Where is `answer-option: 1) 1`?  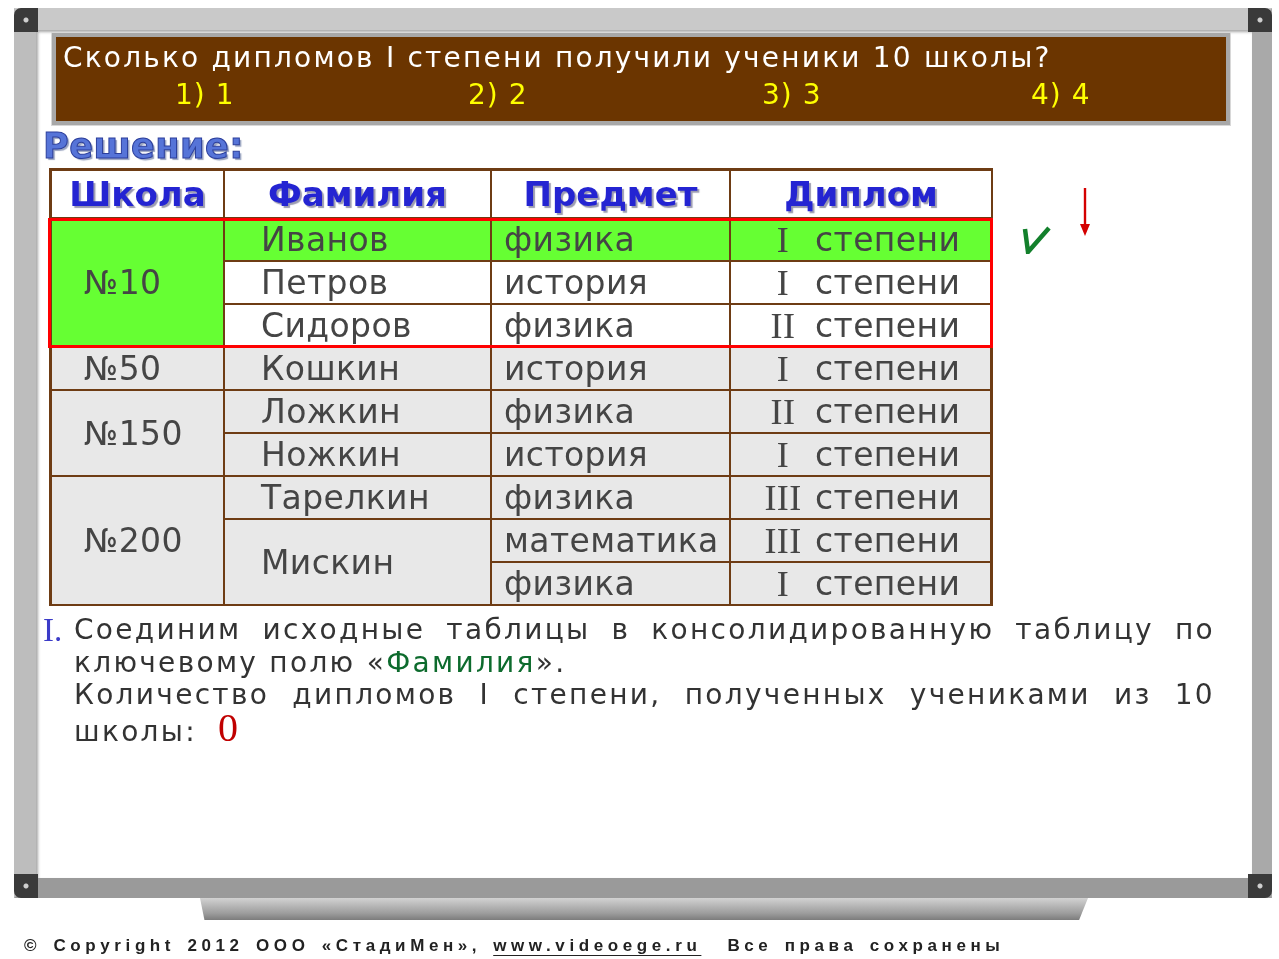 answer-option: 1) 1 is located at coordinates (205, 95).